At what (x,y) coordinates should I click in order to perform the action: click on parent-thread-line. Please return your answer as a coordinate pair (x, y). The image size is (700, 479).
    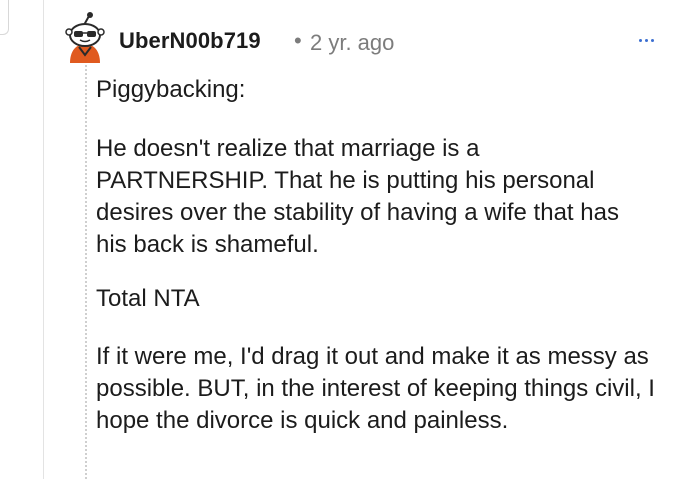
    Looking at the image, I should click on (43, 239).